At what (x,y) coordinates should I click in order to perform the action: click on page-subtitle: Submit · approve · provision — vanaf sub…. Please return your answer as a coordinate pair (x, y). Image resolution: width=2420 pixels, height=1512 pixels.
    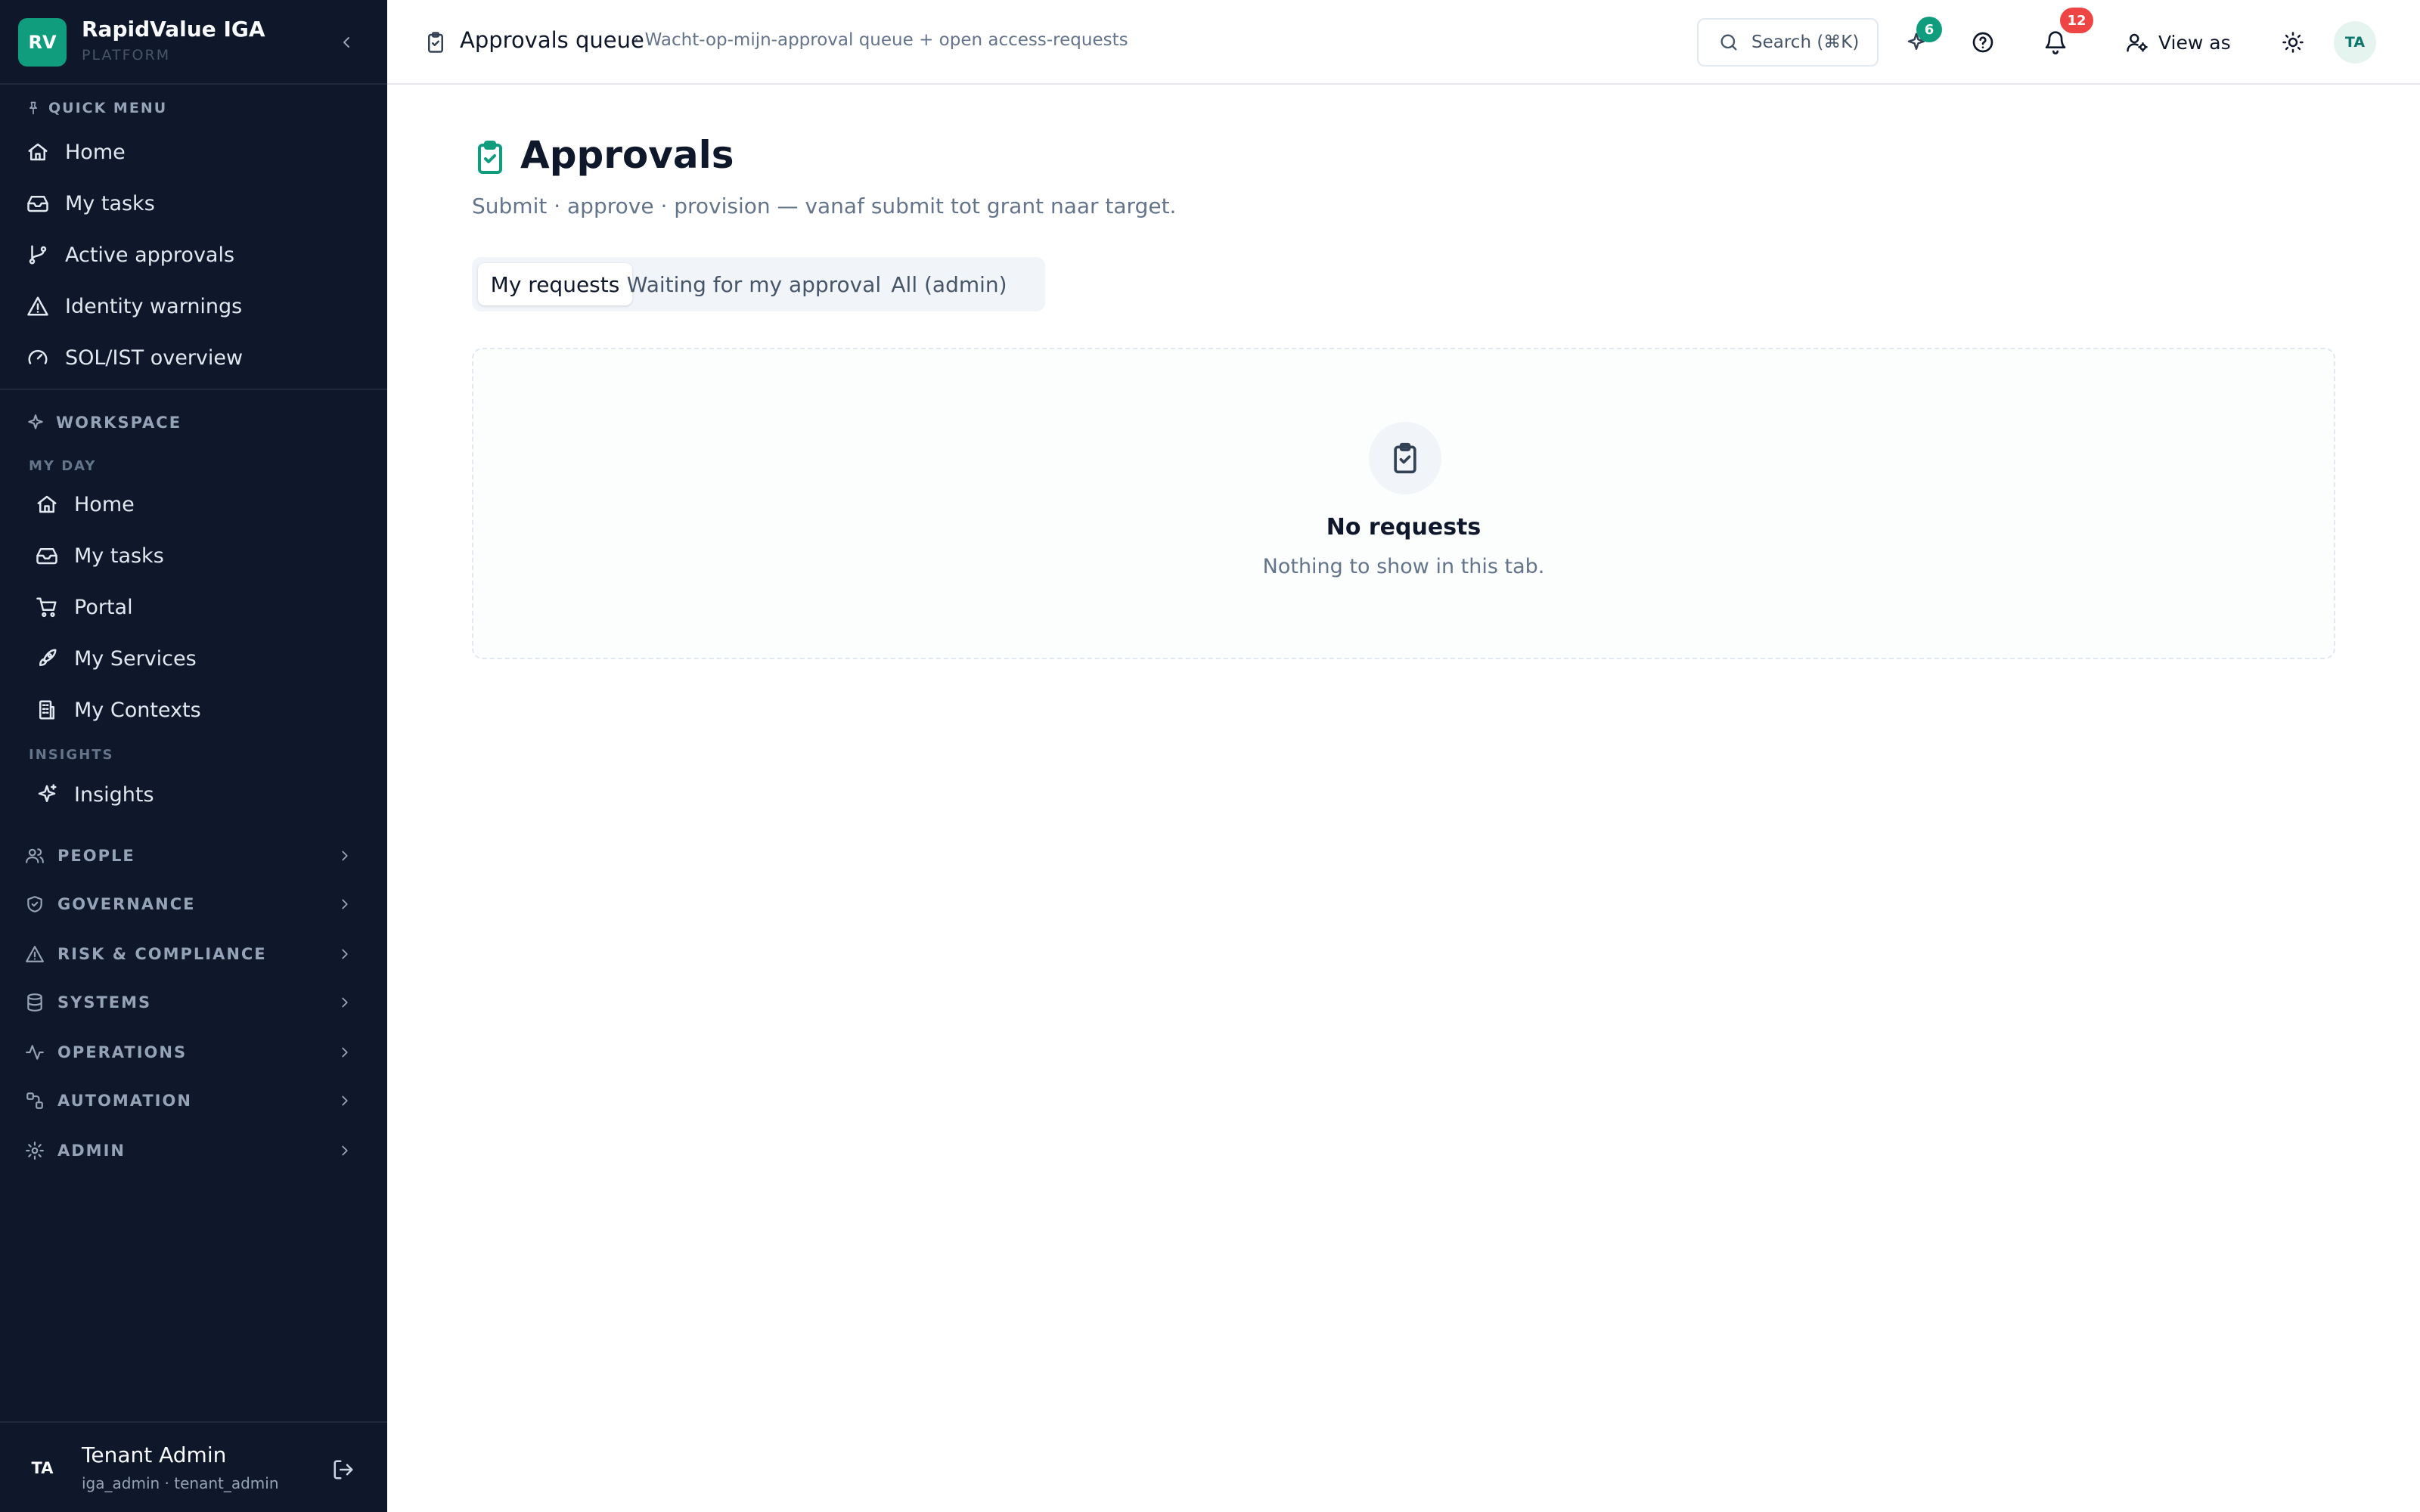
    Looking at the image, I should click on (824, 206).